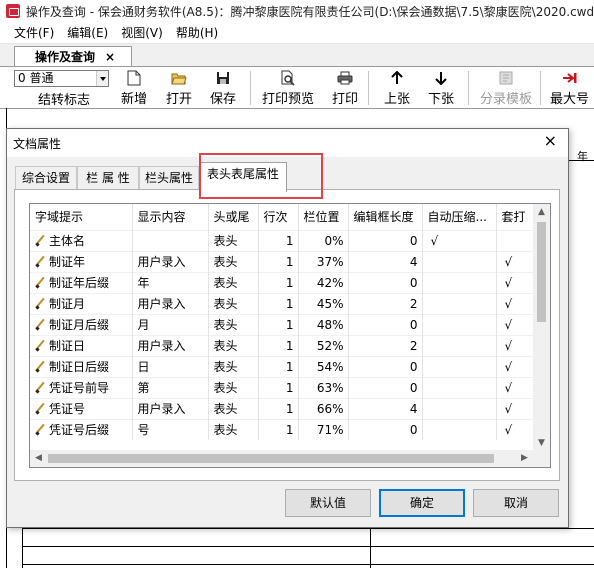 This screenshot has width=594, height=568. I want to click on tab-general-settings: 综合设置, so click(46, 178).